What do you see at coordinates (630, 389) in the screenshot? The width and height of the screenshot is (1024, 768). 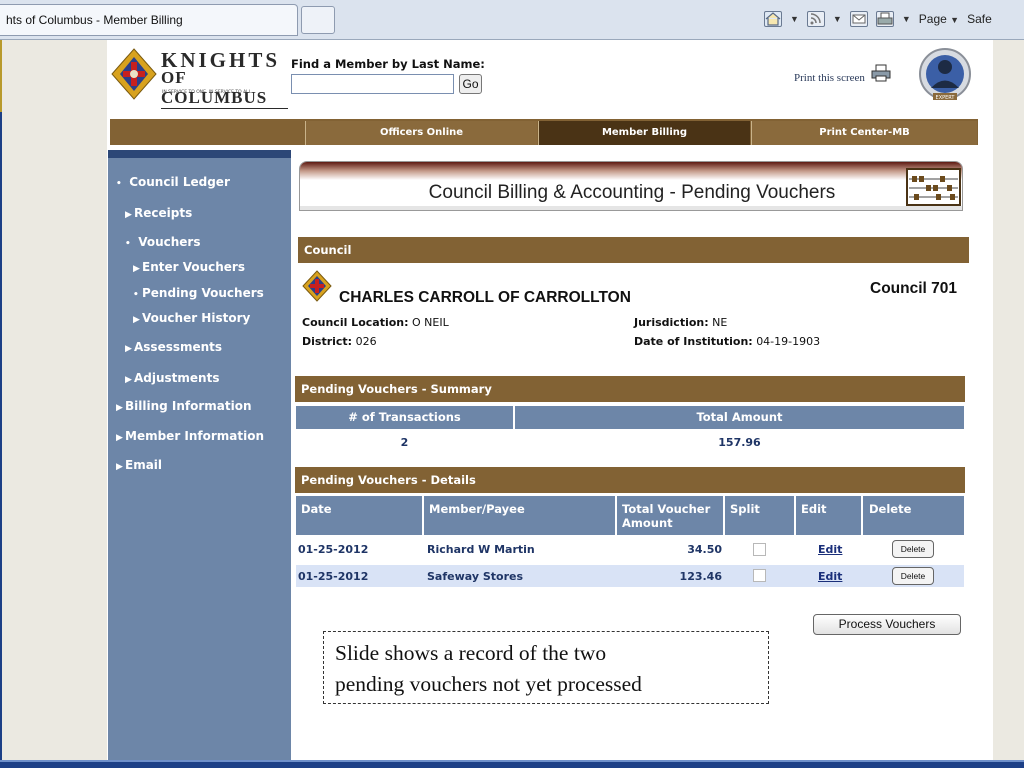 I see `summary-section-header: Pending Vouchers - Summary` at bounding box center [630, 389].